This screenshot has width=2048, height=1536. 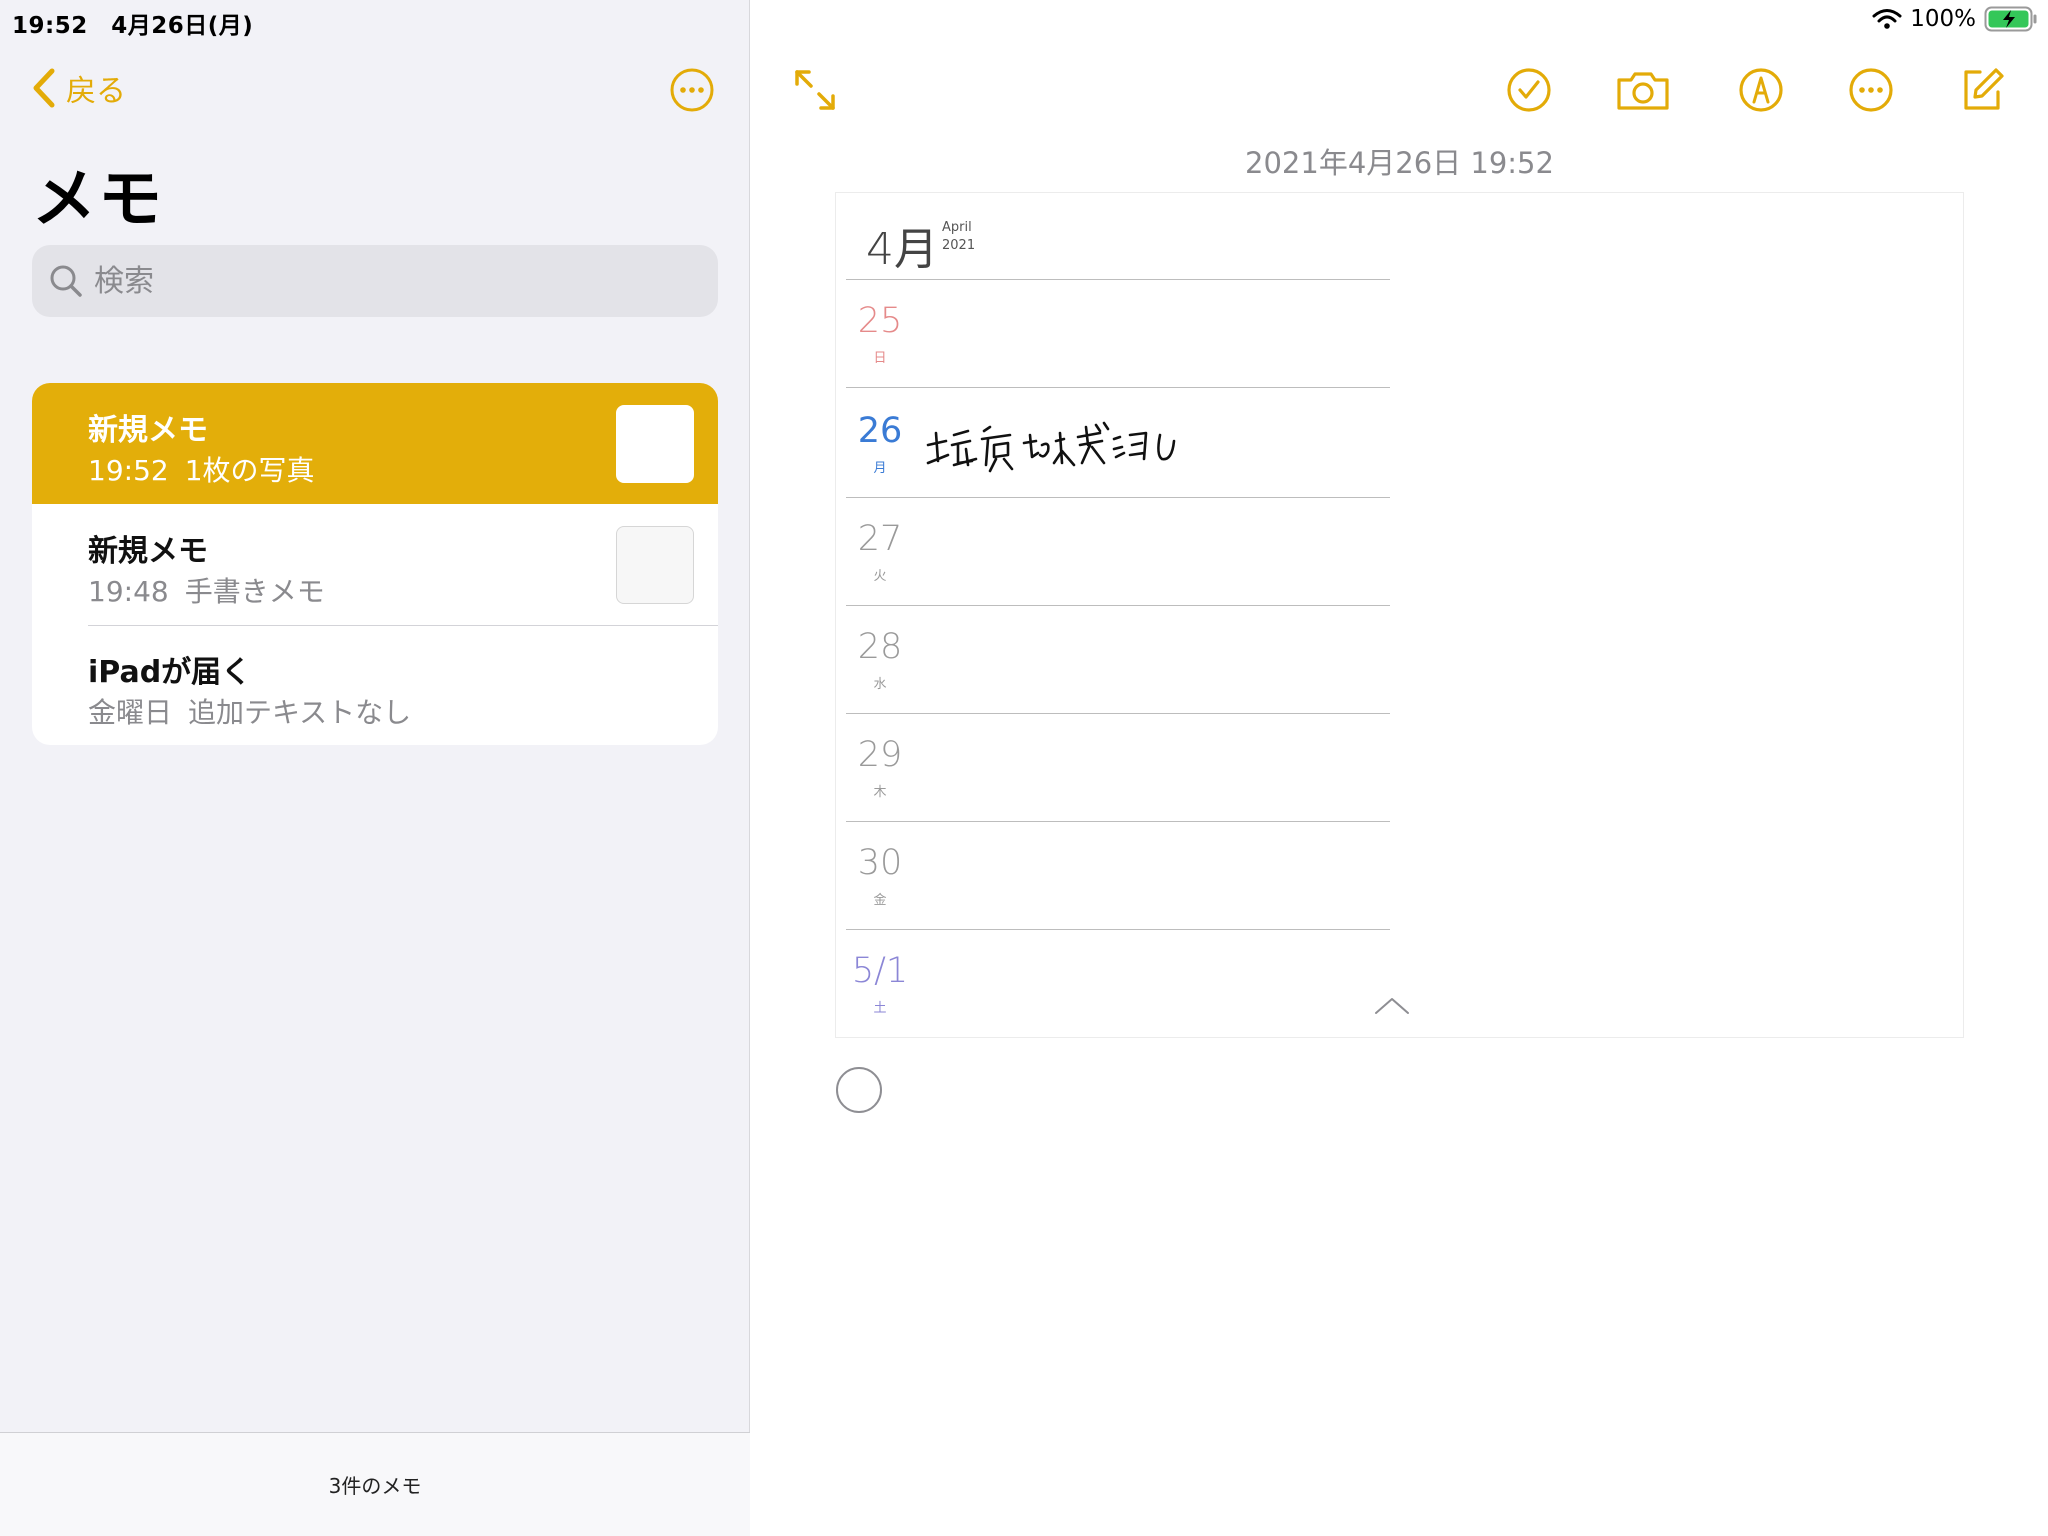 I want to click on calendar-day-number: 25, so click(x=880, y=321).